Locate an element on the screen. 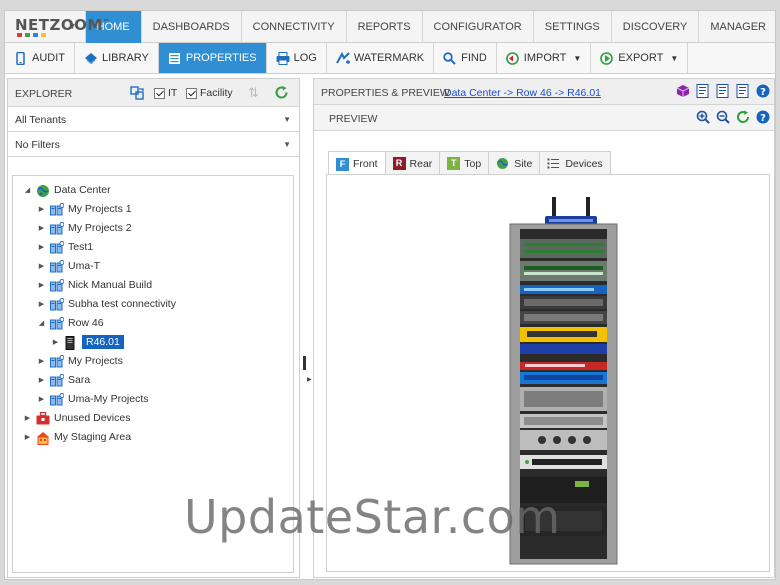  tree-node-data-center: ◢ Data Center is located at coordinates (67, 190).